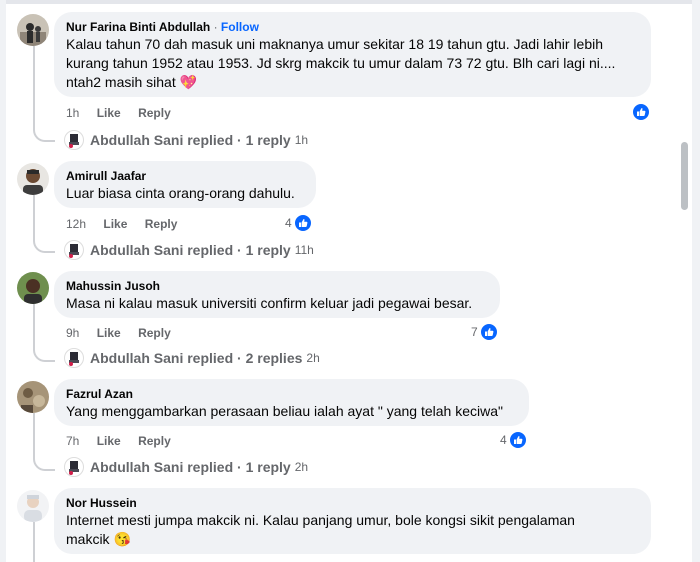 Image resolution: width=700 pixels, height=562 pixels. I want to click on timestamp: 1h, so click(72, 113).